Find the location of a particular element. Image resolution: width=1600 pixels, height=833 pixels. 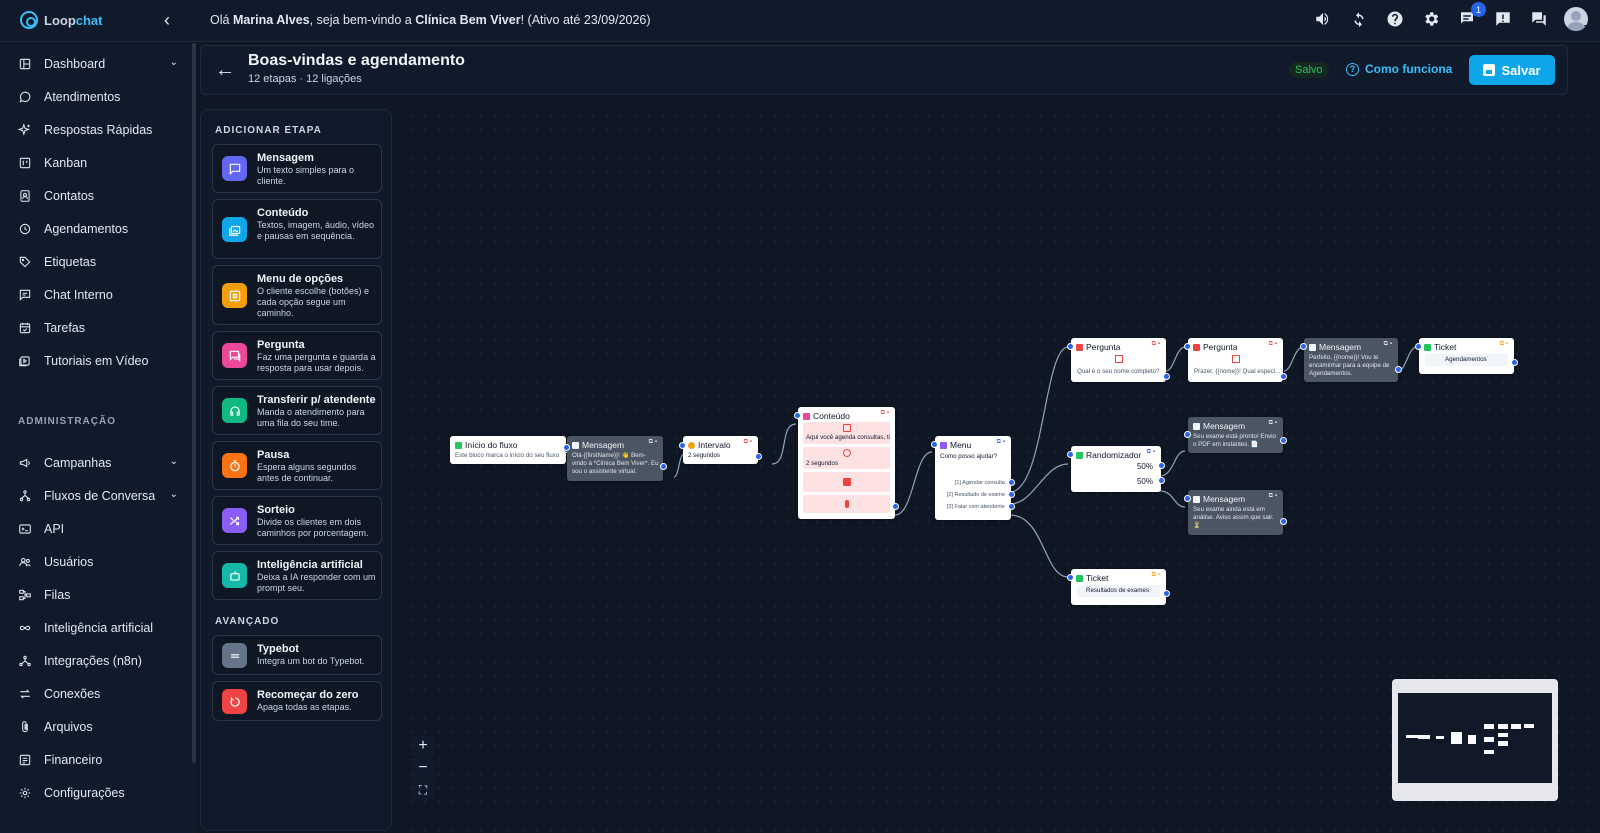

sidebar-item-arquivos: Arquivos is located at coordinates (98, 727).